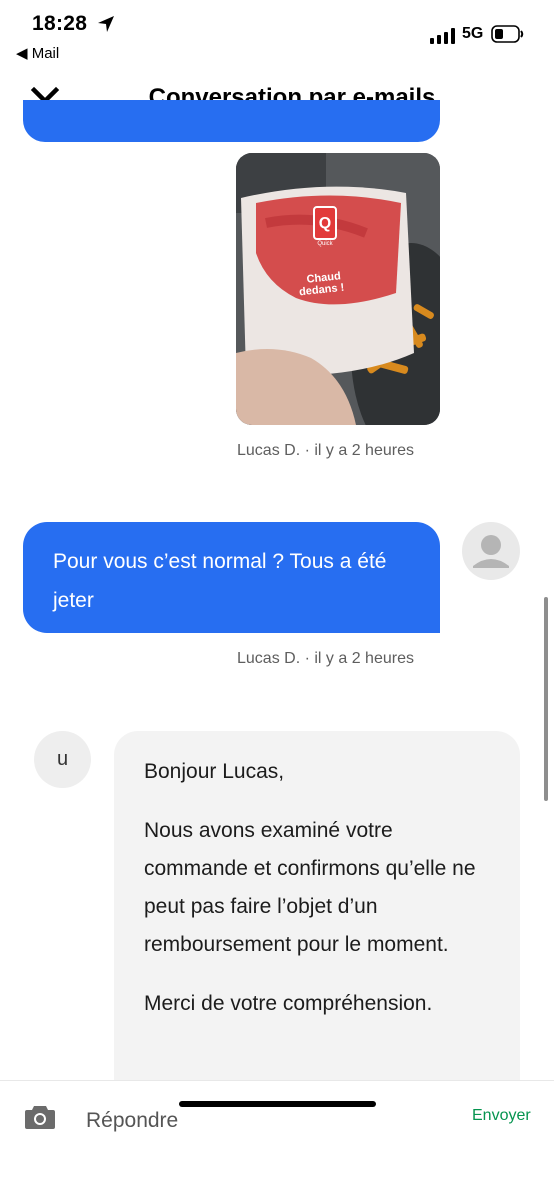 The image size is (554, 1201). What do you see at coordinates (338, 289) in the screenshot?
I see `attached-photo: Q Quick Chaud dedans !` at bounding box center [338, 289].